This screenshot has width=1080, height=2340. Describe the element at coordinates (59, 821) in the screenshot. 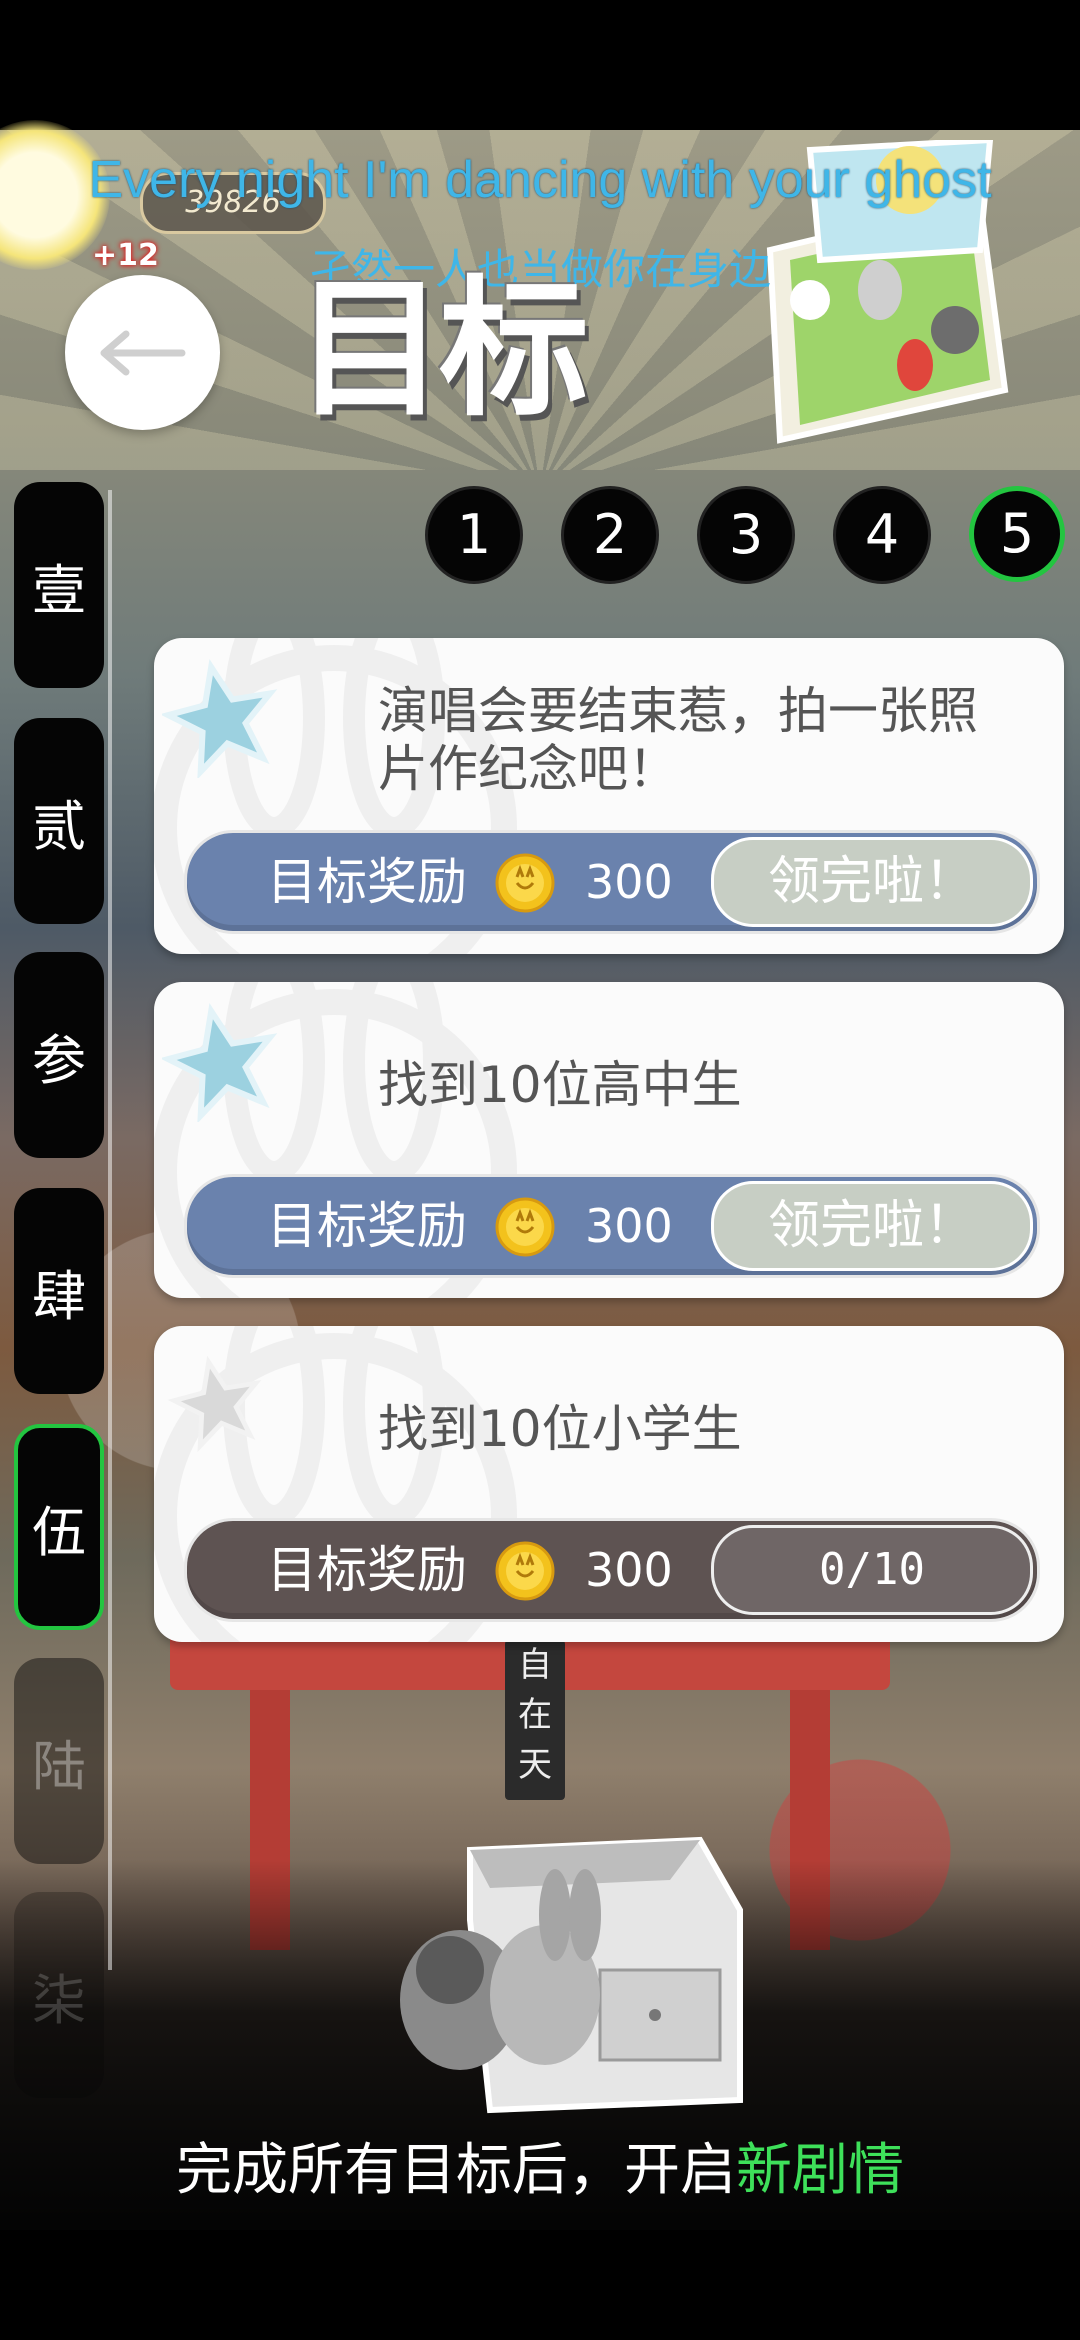

I see `chapter-tab-2: 贰` at that location.